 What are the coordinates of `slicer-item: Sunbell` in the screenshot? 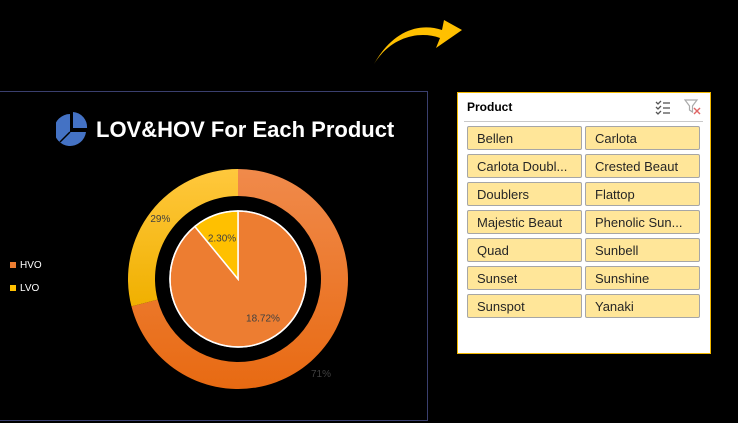 It's located at (642, 250).